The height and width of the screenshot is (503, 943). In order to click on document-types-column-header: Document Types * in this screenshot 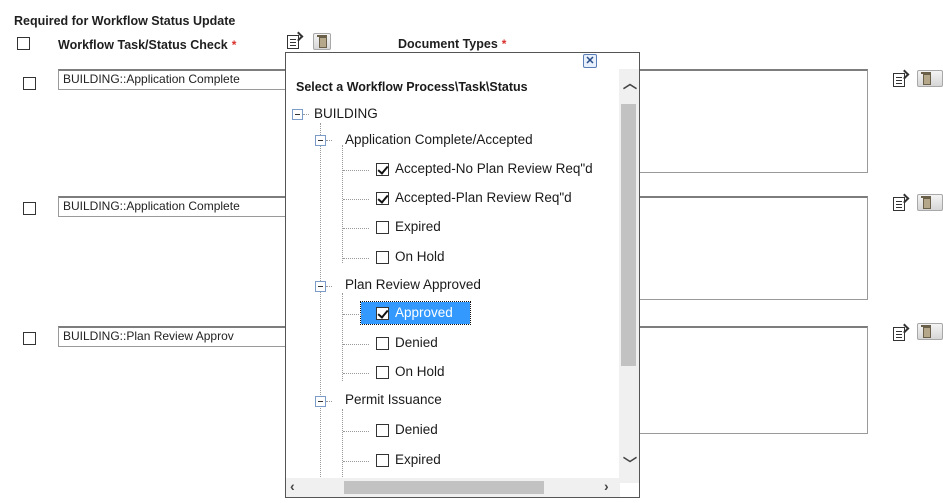, I will do `click(452, 44)`.